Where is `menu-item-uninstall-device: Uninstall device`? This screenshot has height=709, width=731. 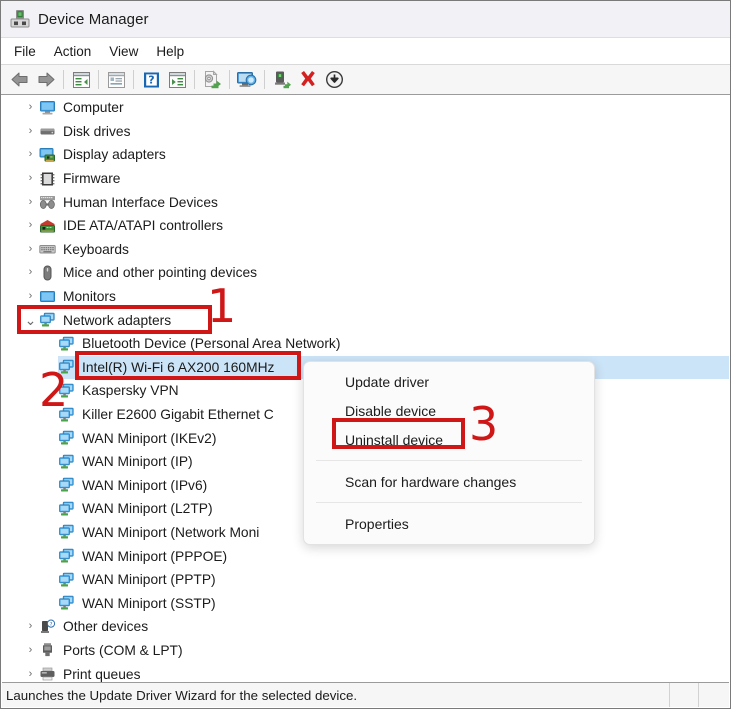 menu-item-uninstall-device: Uninstall device is located at coordinates (449, 439).